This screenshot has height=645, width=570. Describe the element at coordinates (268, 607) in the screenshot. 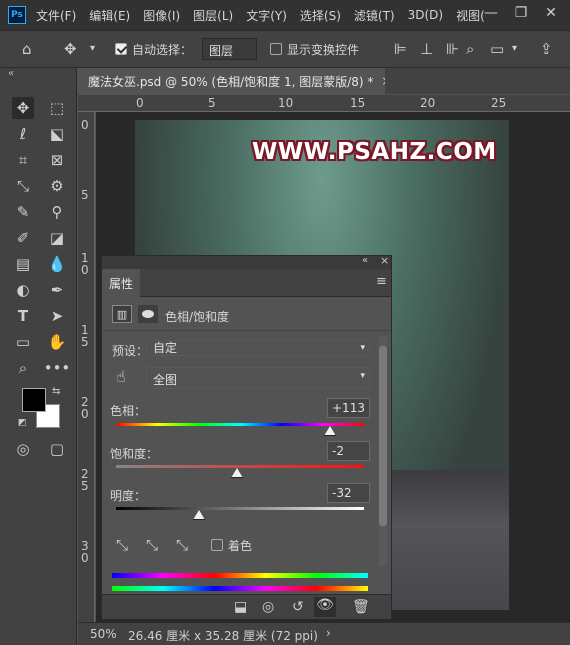

I see `view-previous-state-icon: ◎` at that location.